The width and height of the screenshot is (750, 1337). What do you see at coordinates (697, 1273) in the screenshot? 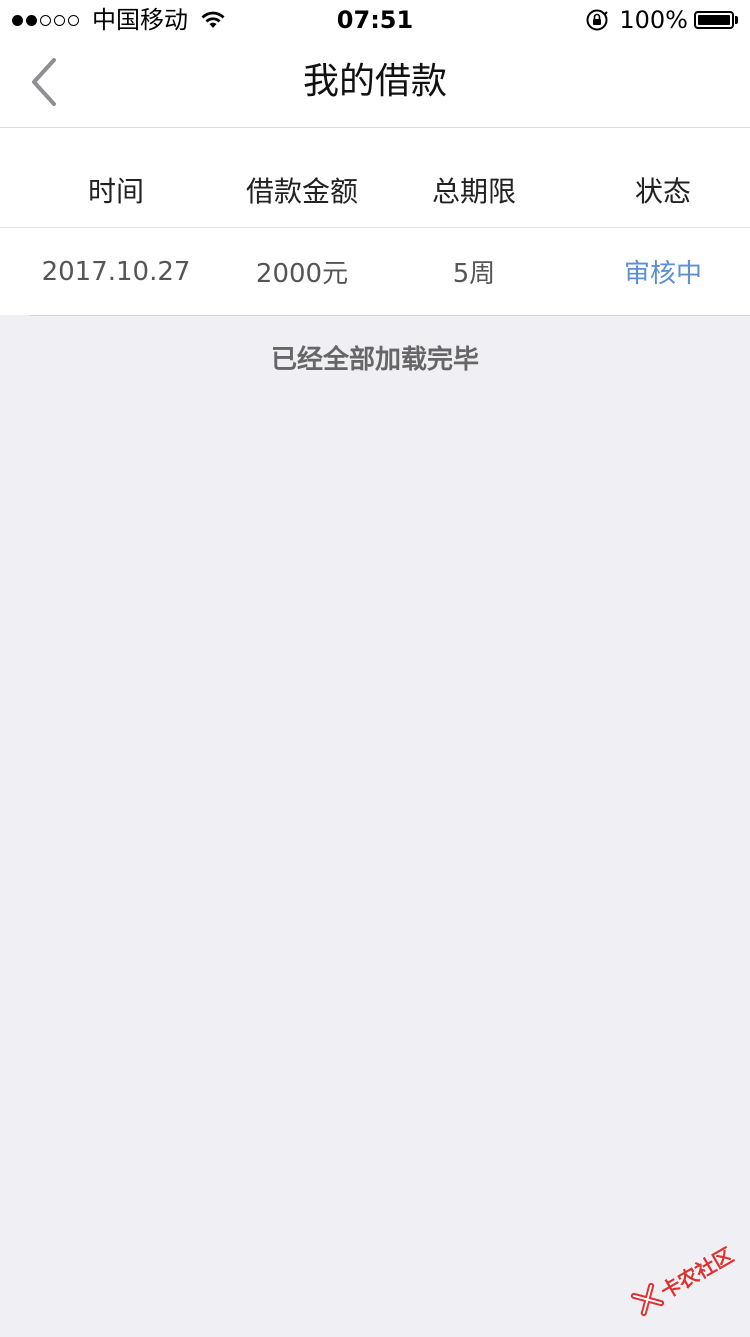
I see `watermark-text: 卡农社区` at bounding box center [697, 1273].